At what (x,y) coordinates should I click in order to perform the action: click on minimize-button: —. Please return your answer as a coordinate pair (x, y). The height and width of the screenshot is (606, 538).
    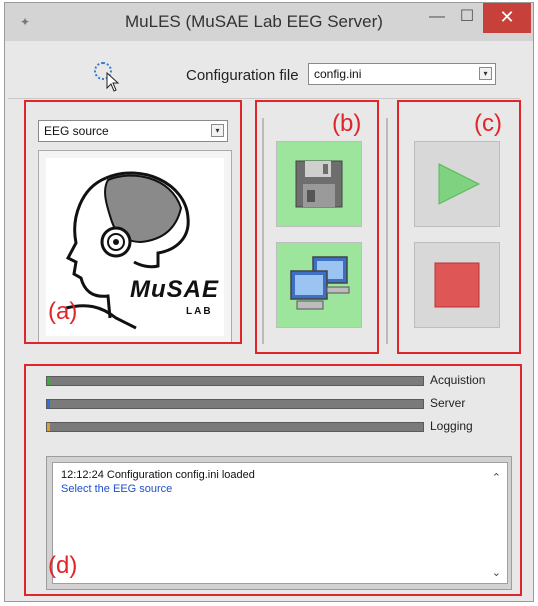
    Looking at the image, I should click on (437, 18).